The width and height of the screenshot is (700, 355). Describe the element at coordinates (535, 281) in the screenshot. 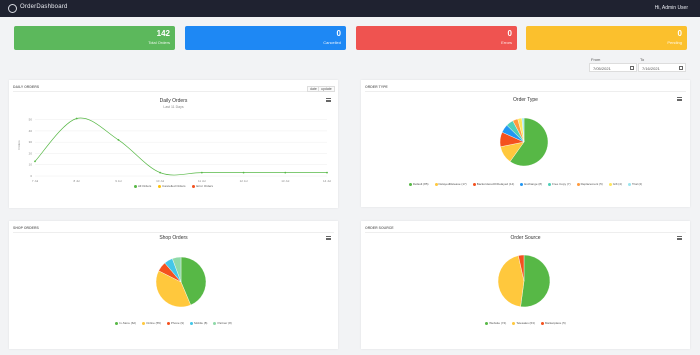

I see `pie-slice-website` at that location.